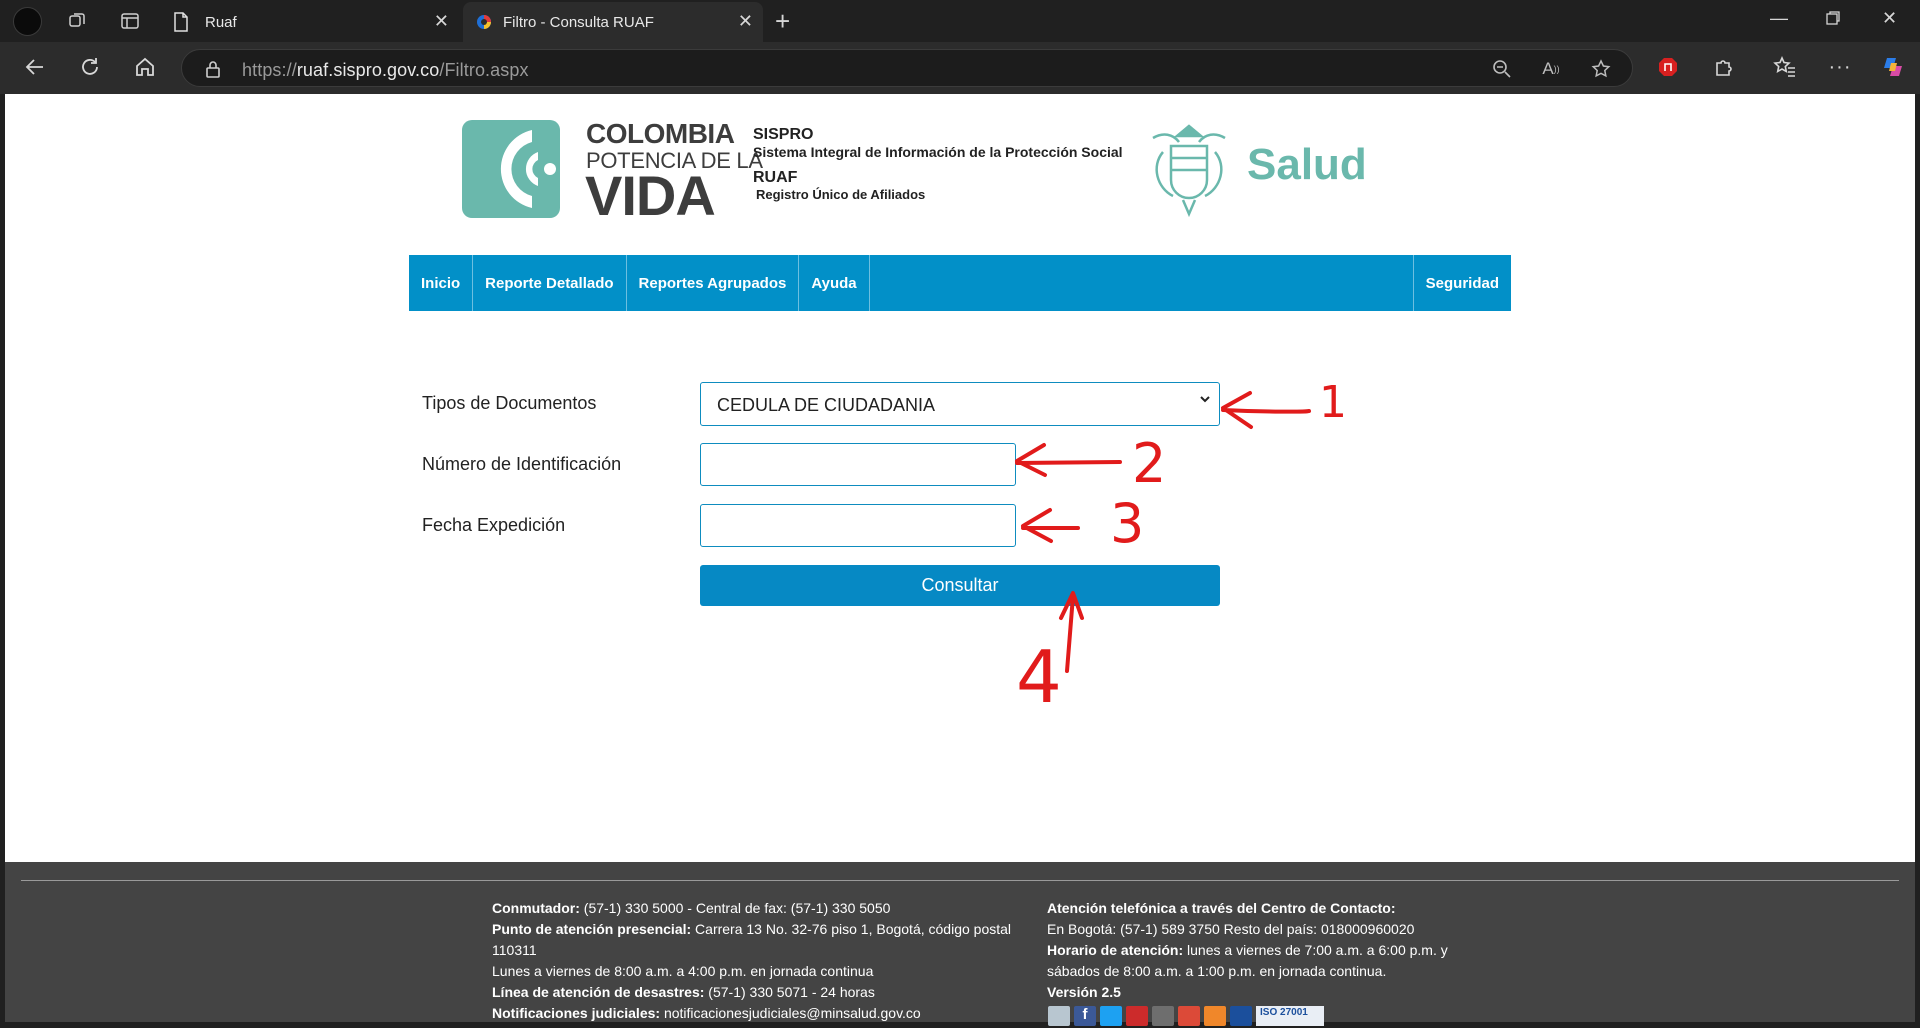  What do you see at coordinates (660, 133) in the screenshot?
I see `colombia-logo-line1: COLOMBIA` at bounding box center [660, 133].